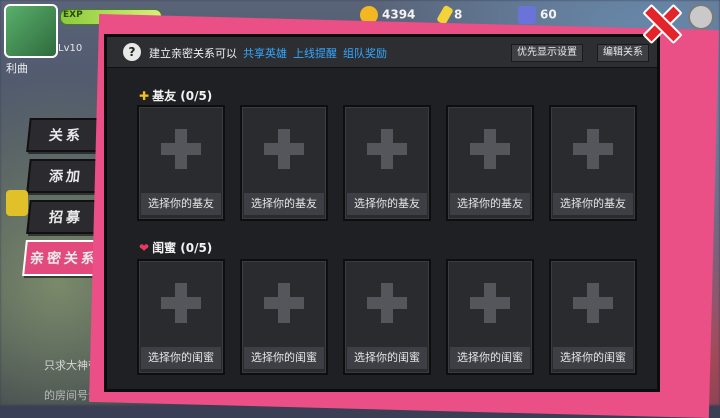  What do you see at coordinates (701, 17) in the screenshot?
I see `gear-icon` at bounding box center [701, 17].